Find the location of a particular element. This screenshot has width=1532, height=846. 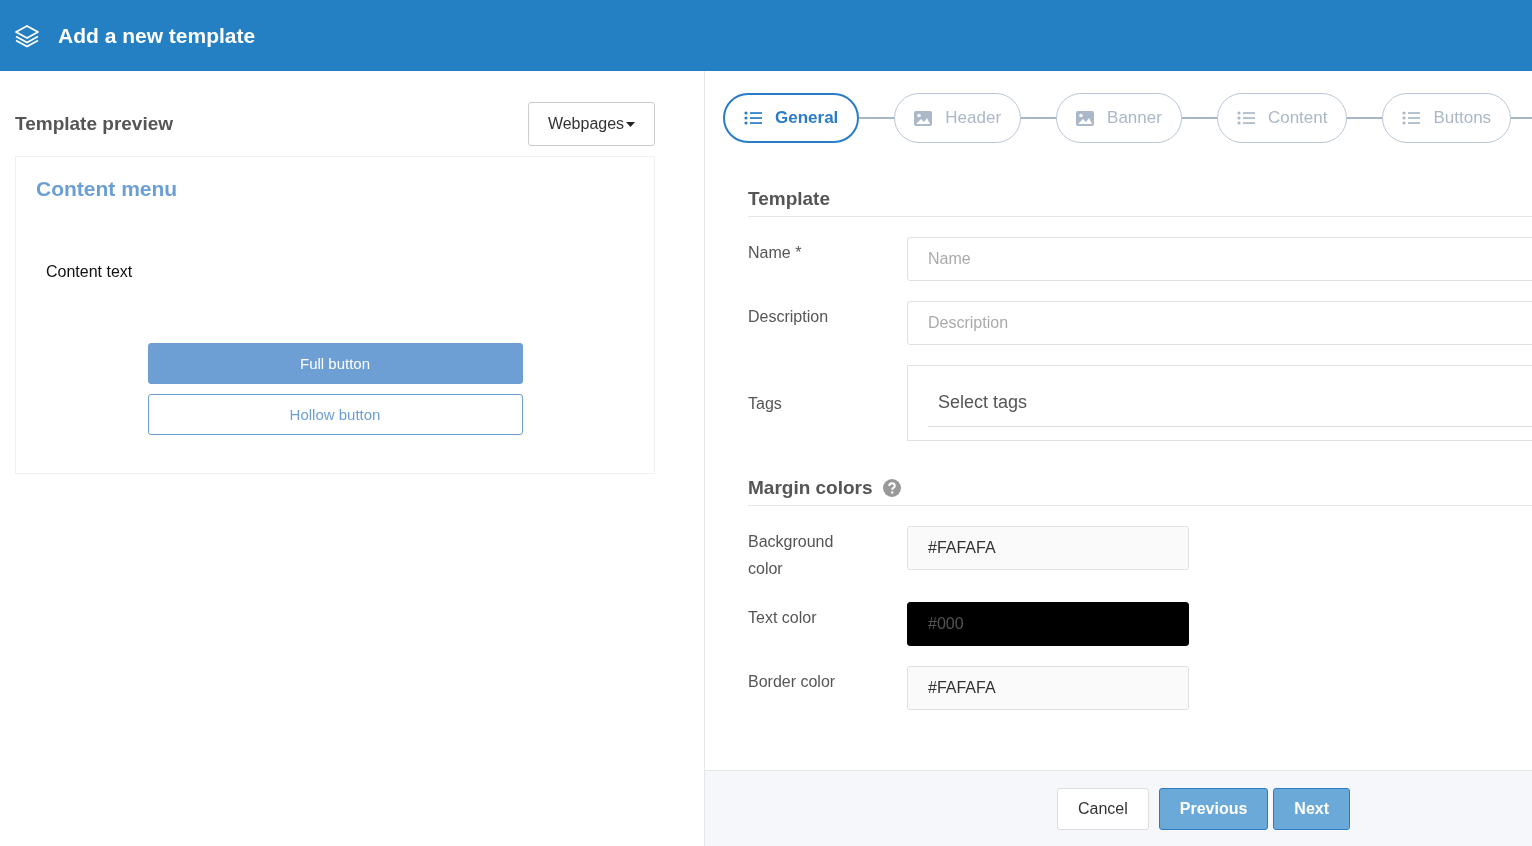

field-label: Name * is located at coordinates (775, 253).